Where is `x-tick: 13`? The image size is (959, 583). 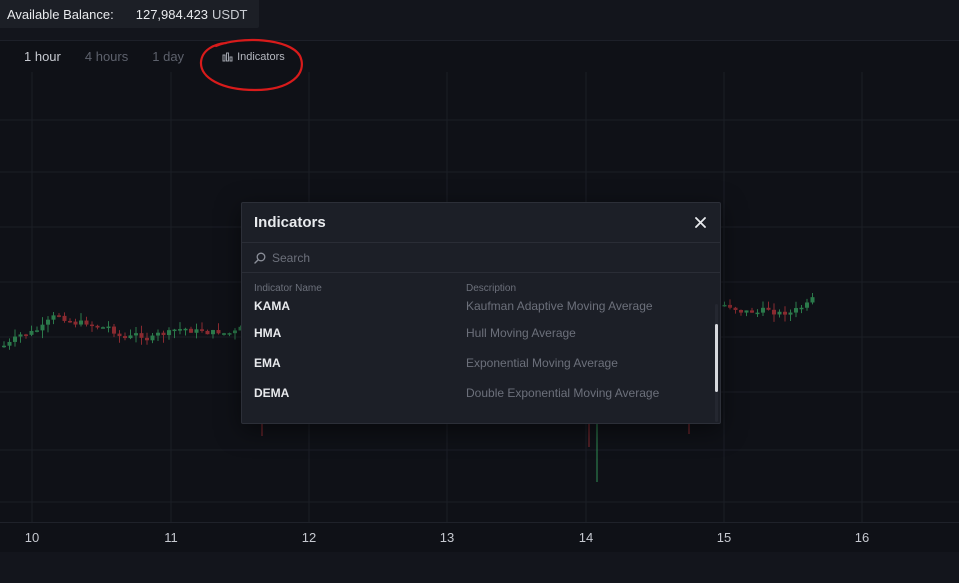 x-tick: 13 is located at coordinates (447, 537).